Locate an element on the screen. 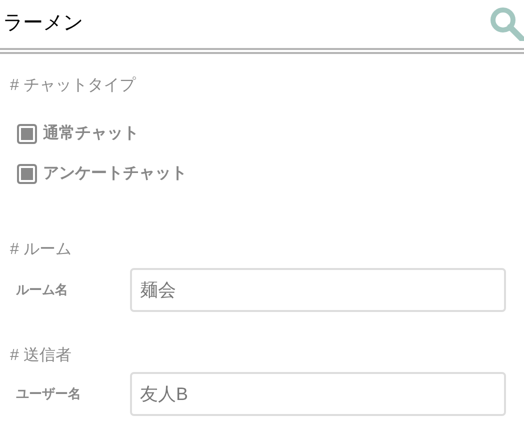 This screenshot has width=524, height=422. user-name-field: 友人B is located at coordinates (318, 394).